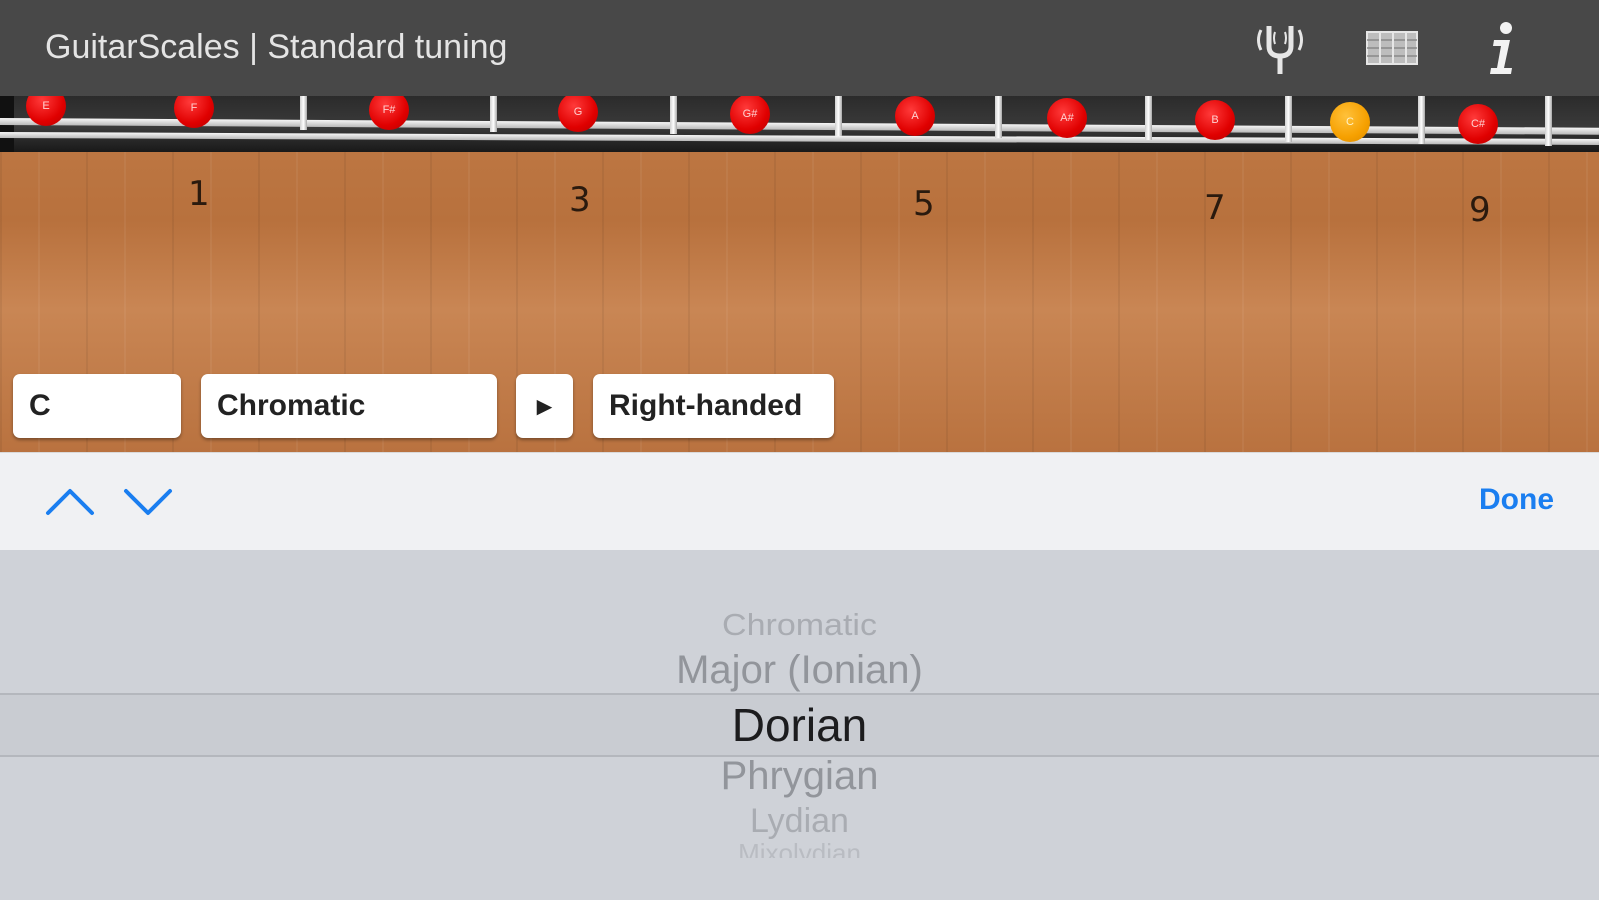  What do you see at coordinates (799, 625) in the screenshot?
I see `picker-option: Chromatic` at bounding box center [799, 625].